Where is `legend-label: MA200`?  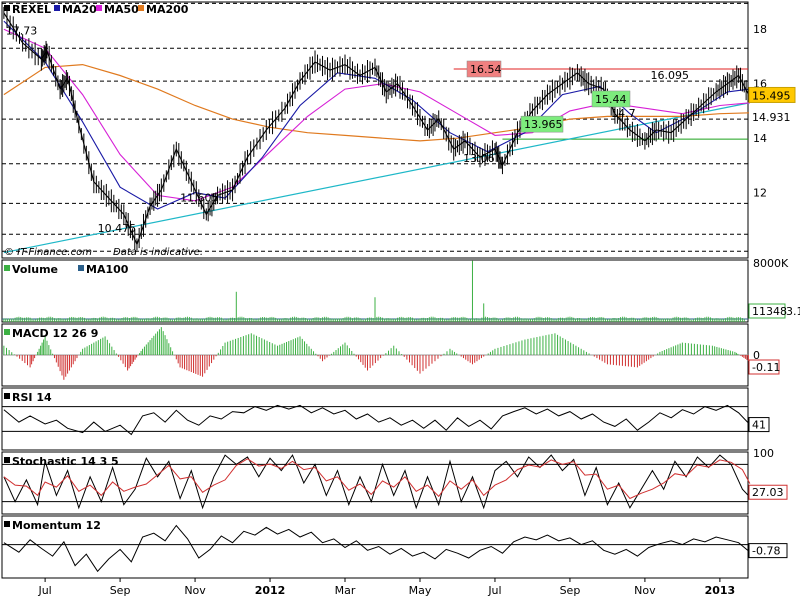 legend-label: MA200 is located at coordinates (167, 9).